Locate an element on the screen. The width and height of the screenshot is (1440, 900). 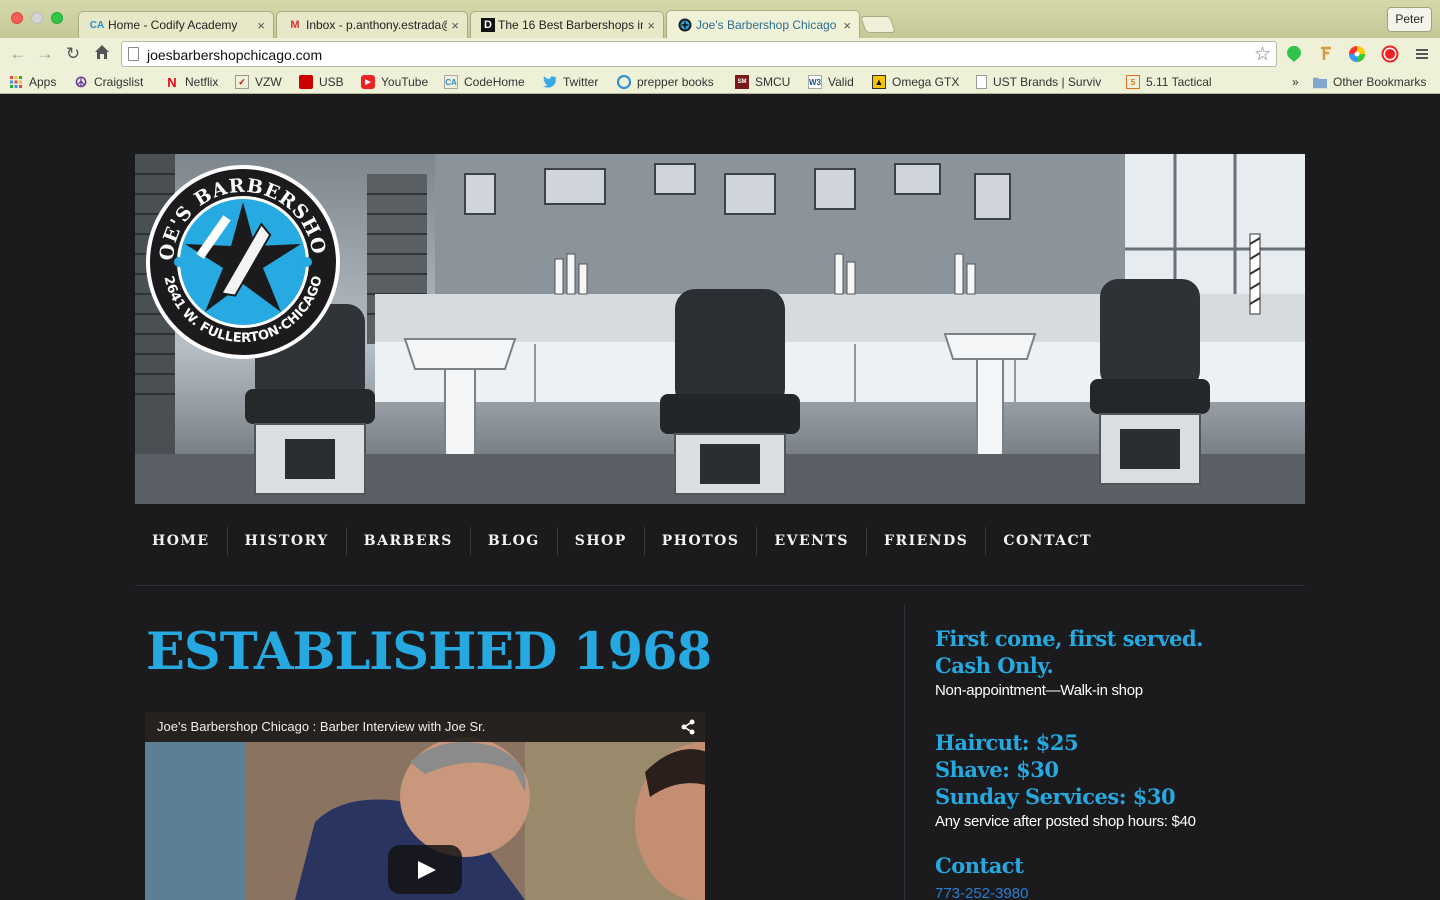
bookmark-codehome: CA CodeHome is located at coordinates (484, 82).